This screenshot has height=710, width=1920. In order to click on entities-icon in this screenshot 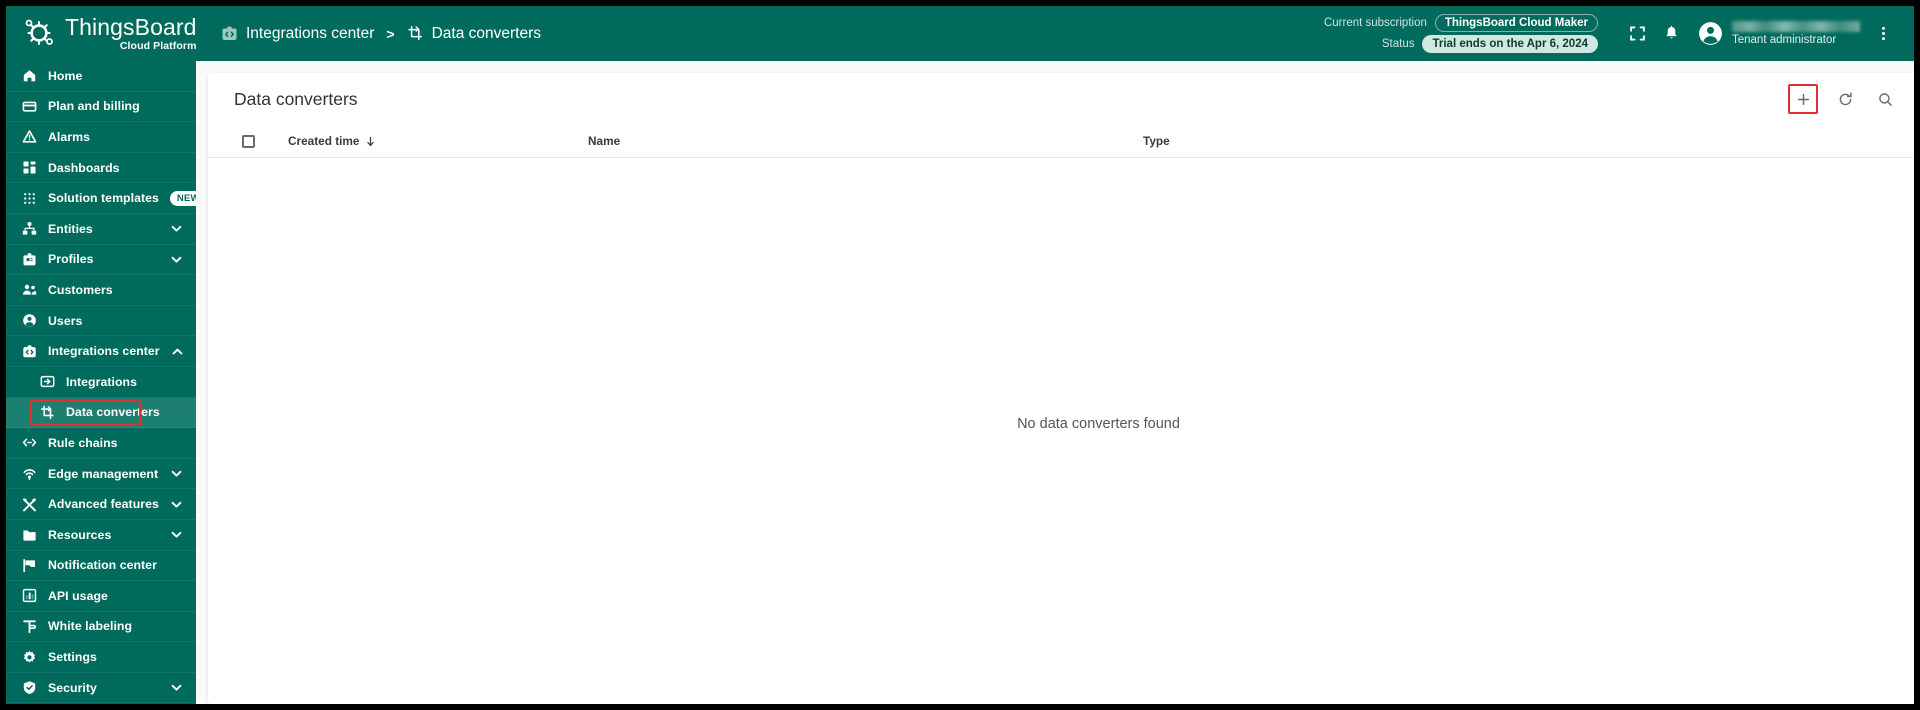, I will do `click(29, 228)`.